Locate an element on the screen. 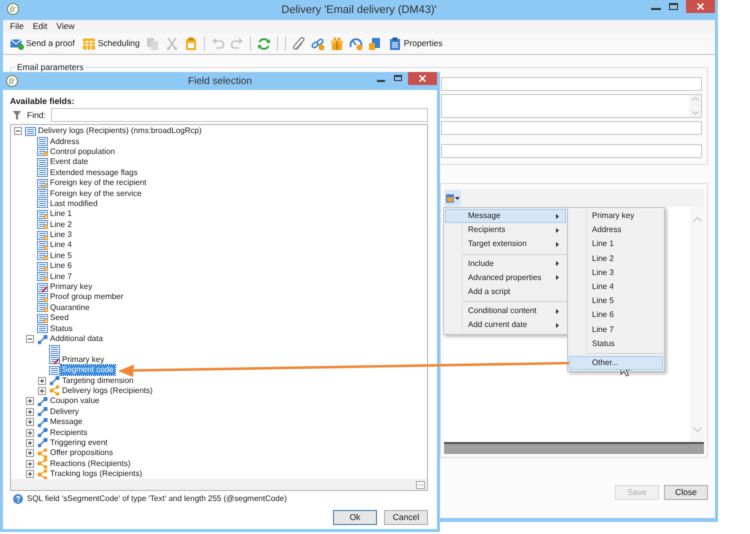 The width and height of the screenshot is (750, 534). tree-item: Delivery is located at coordinates (64, 411).